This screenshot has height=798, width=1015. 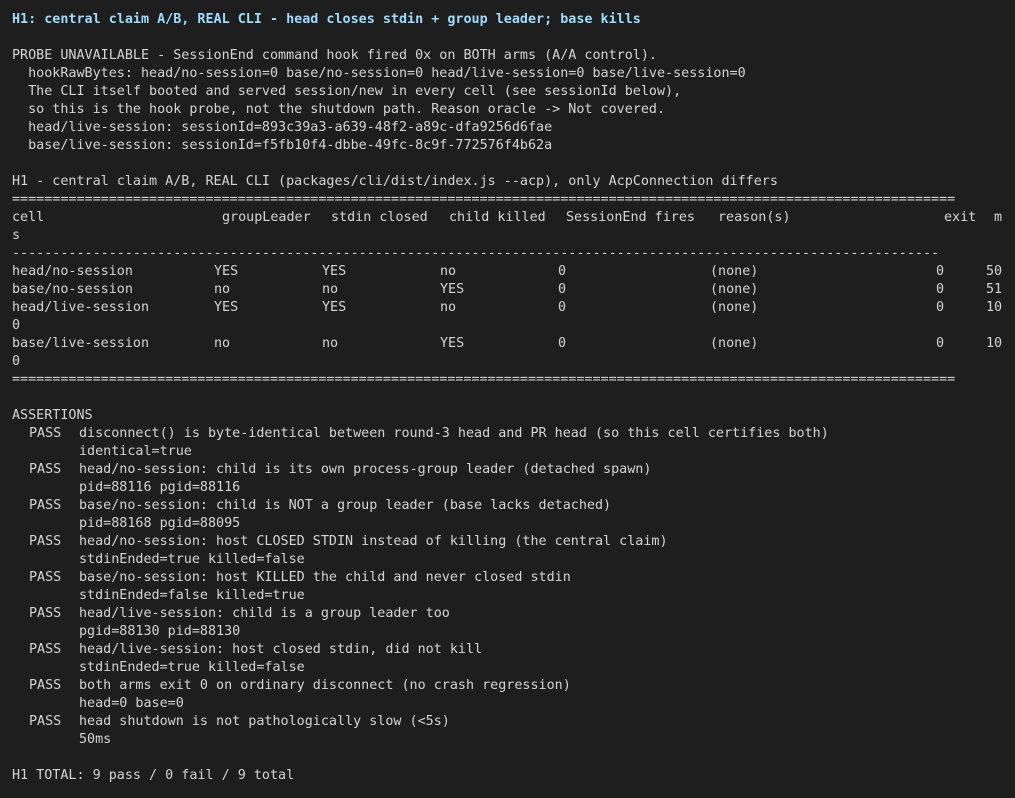 I want to click on header-ms: m, so click(x=998, y=217).